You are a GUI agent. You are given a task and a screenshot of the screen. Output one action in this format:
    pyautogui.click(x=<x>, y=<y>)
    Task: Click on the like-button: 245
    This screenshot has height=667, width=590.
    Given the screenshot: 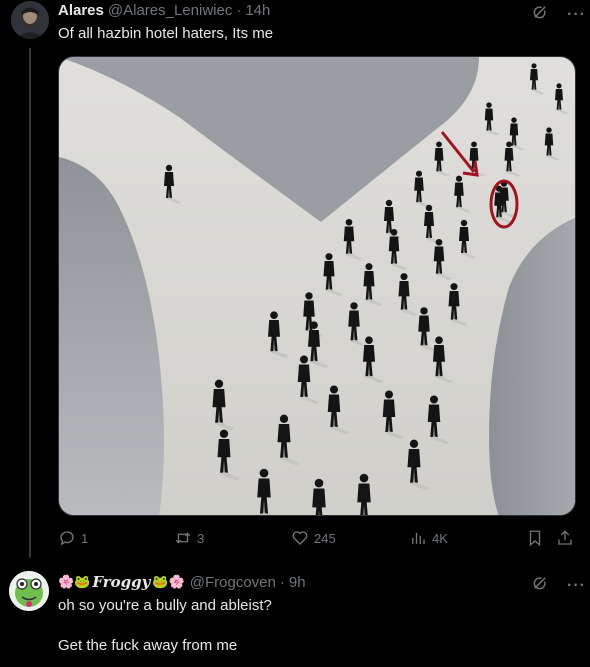 What is the action you would take?
    pyautogui.click(x=313, y=538)
    